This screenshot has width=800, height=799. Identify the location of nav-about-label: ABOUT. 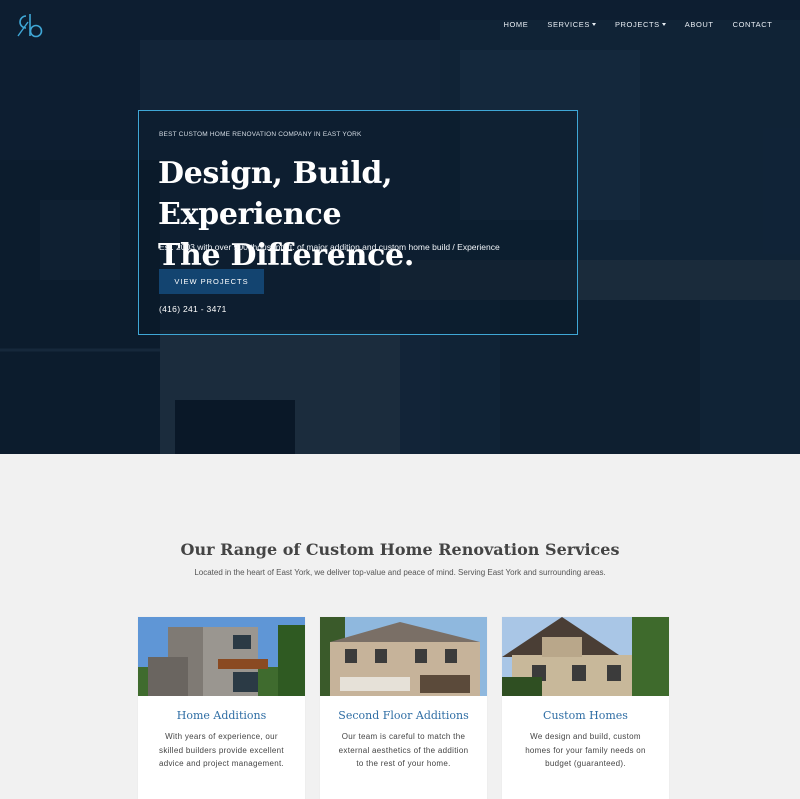
(699, 24).